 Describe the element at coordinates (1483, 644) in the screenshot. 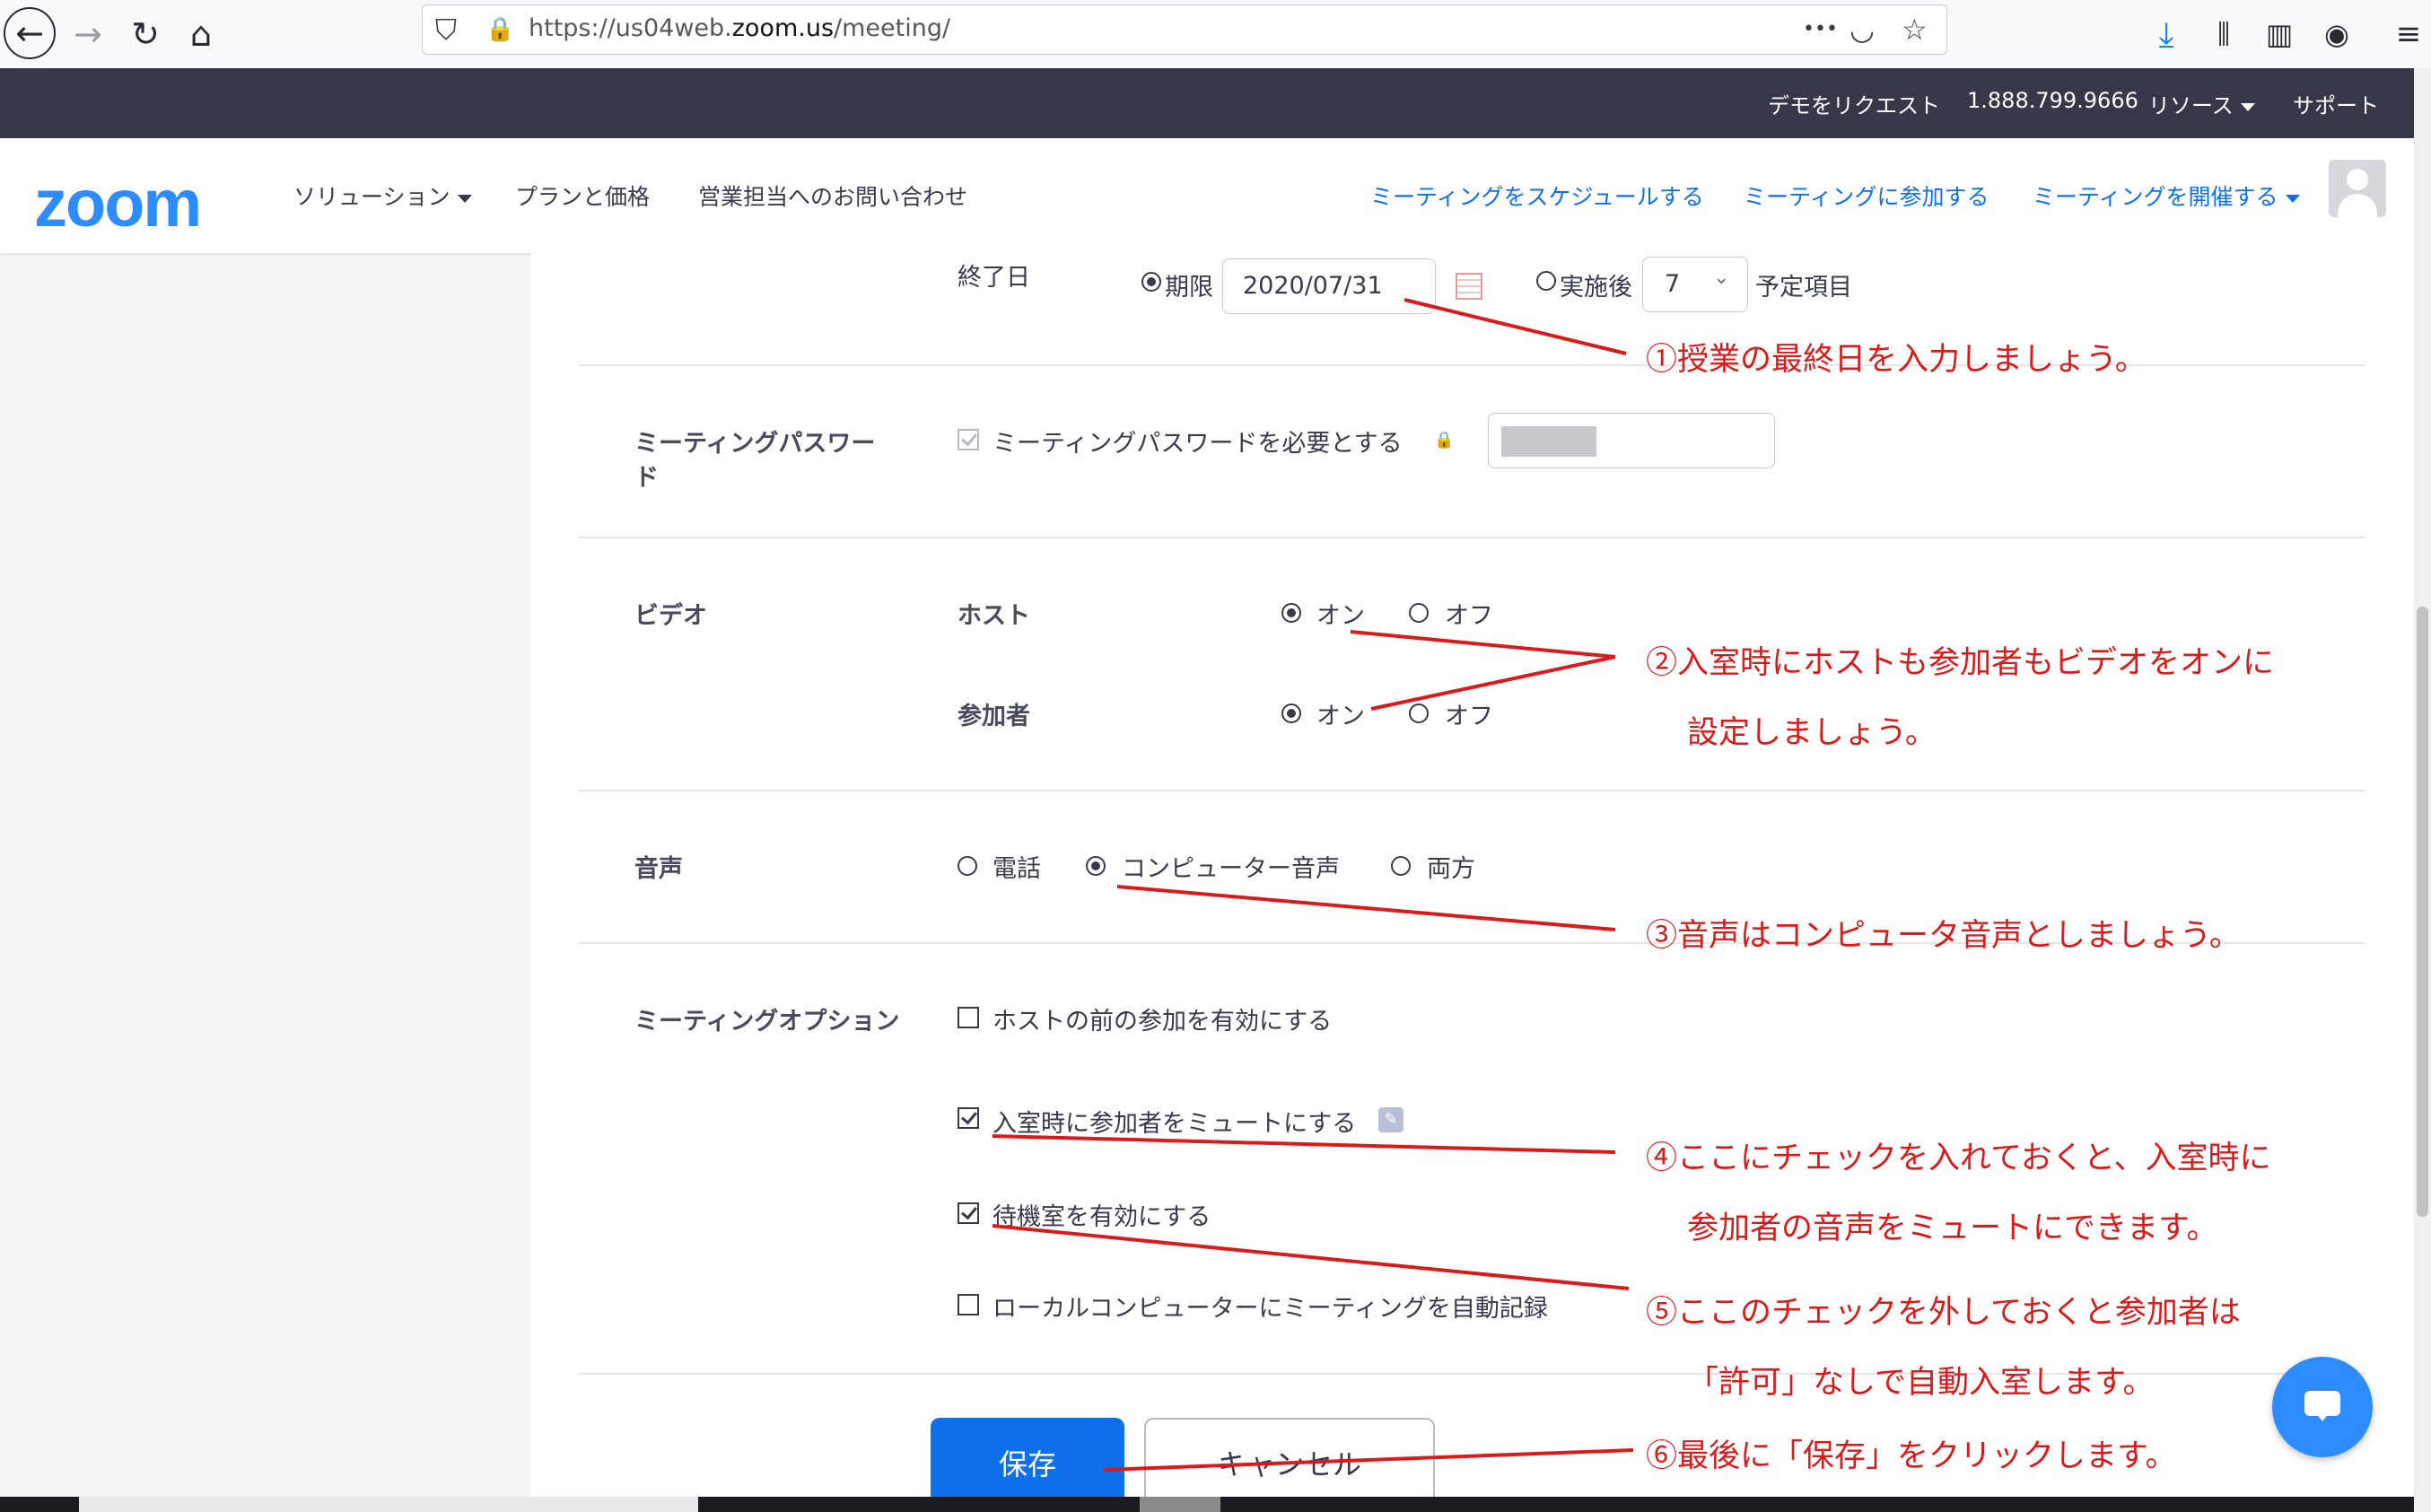

I see `annotation-line-2a` at that location.